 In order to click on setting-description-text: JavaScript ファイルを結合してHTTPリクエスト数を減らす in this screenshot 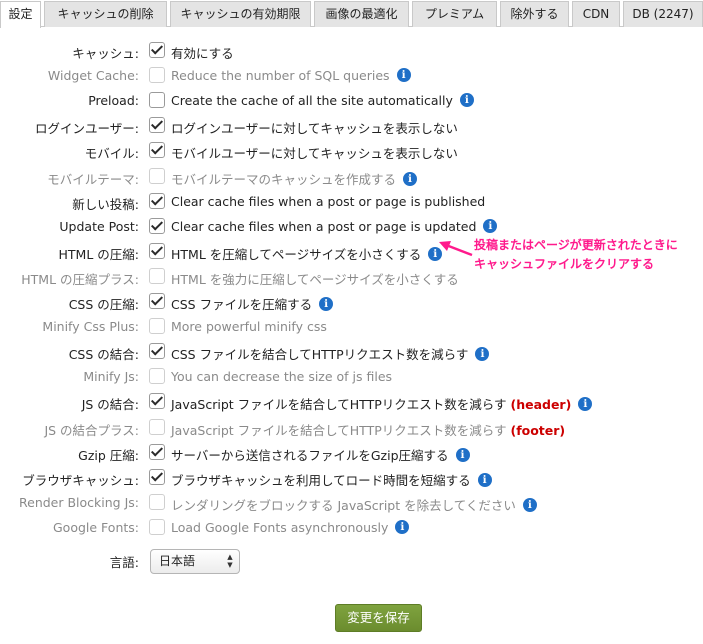, I will do `click(339, 404)`.